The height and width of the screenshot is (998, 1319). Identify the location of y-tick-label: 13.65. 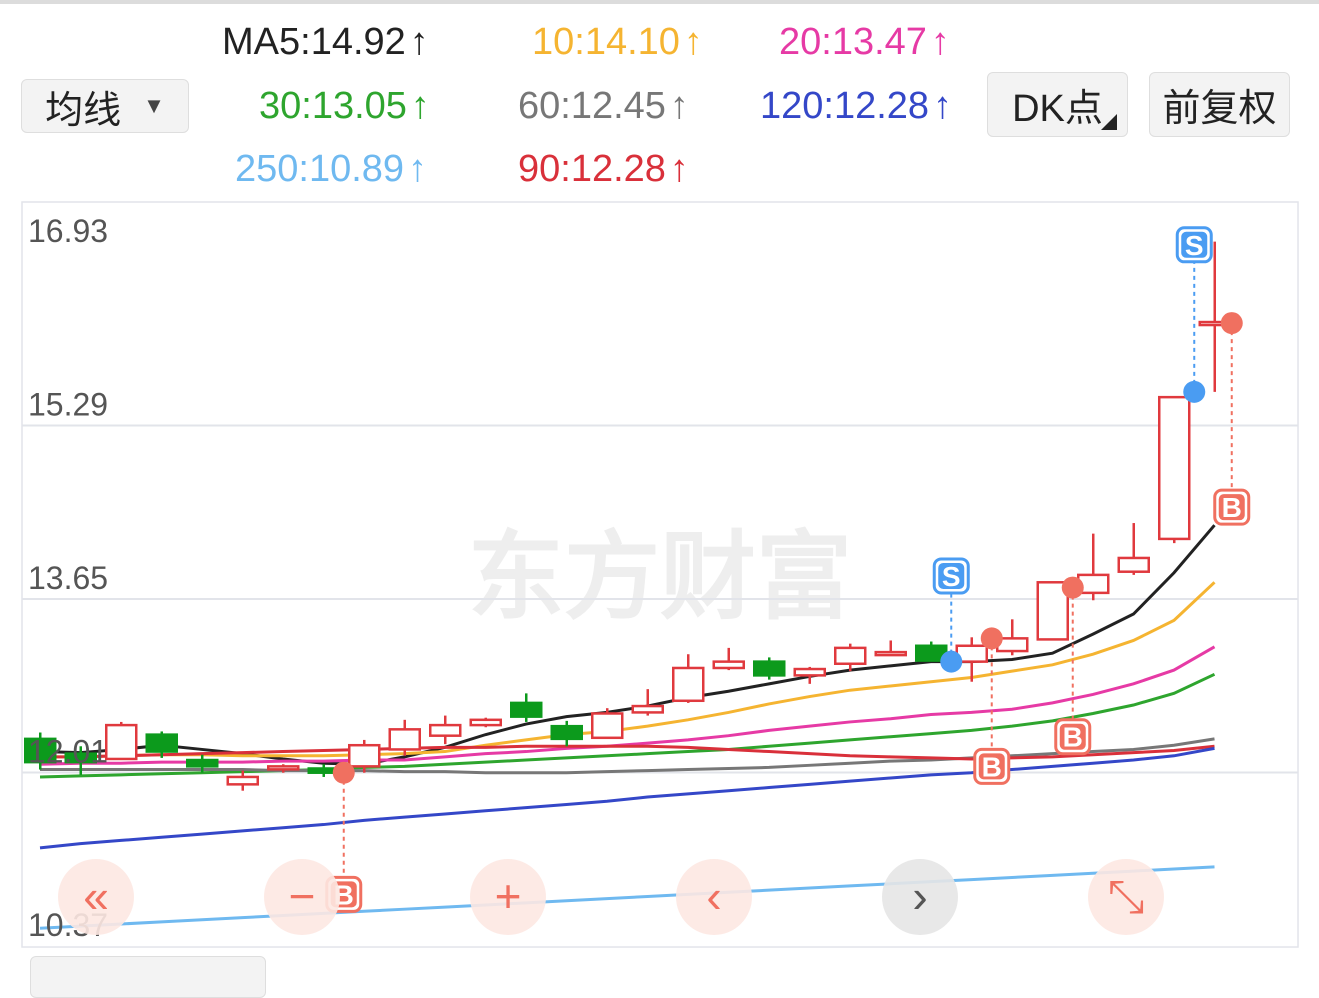
(68, 578).